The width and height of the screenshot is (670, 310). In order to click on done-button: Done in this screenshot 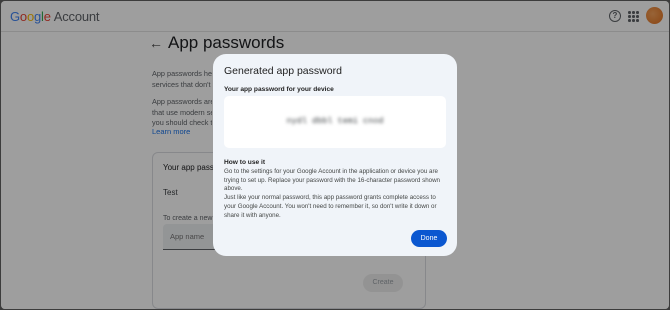, I will do `click(429, 238)`.